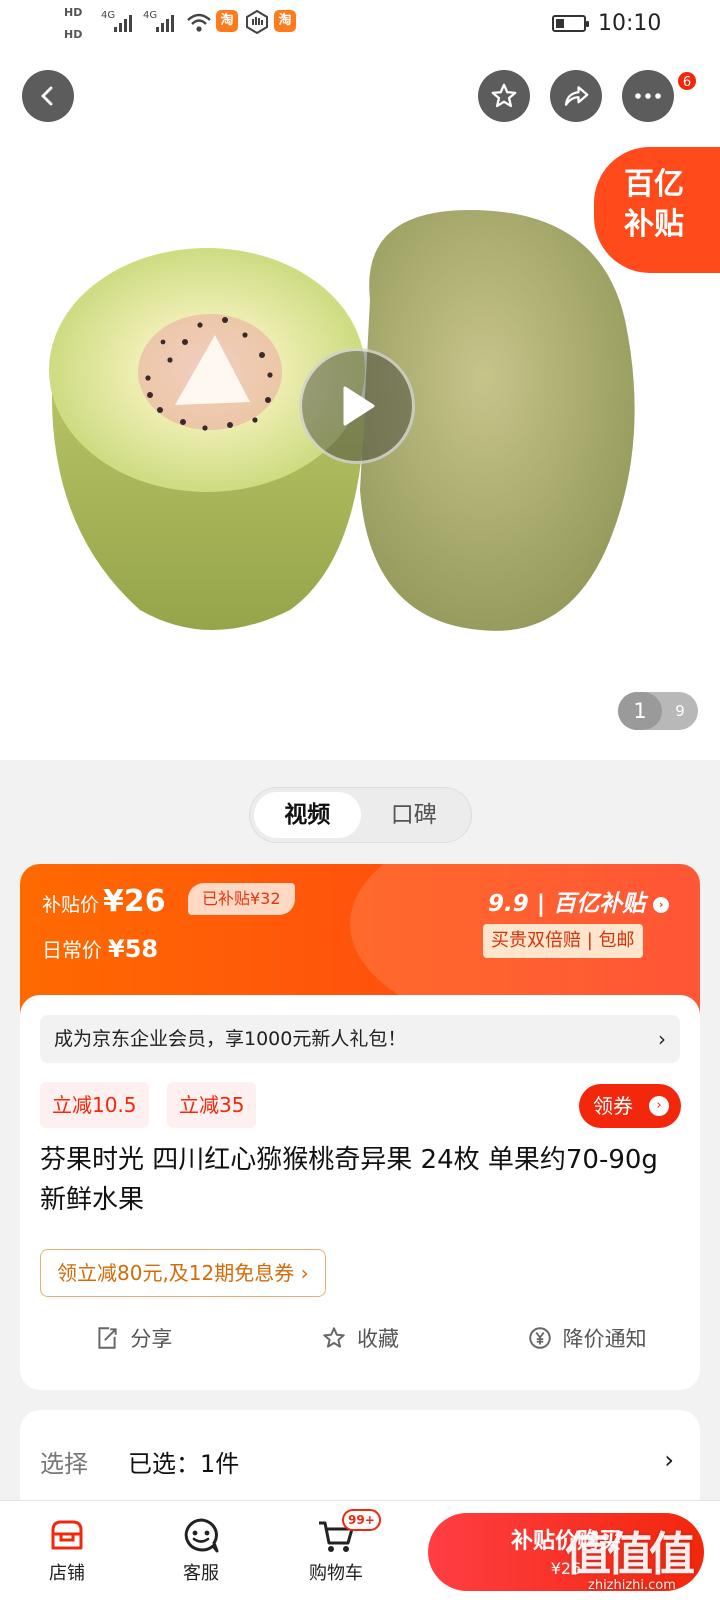  What do you see at coordinates (307, 815) in the screenshot?
I see `tab-video: 视频` at bounding box center [307, 815].